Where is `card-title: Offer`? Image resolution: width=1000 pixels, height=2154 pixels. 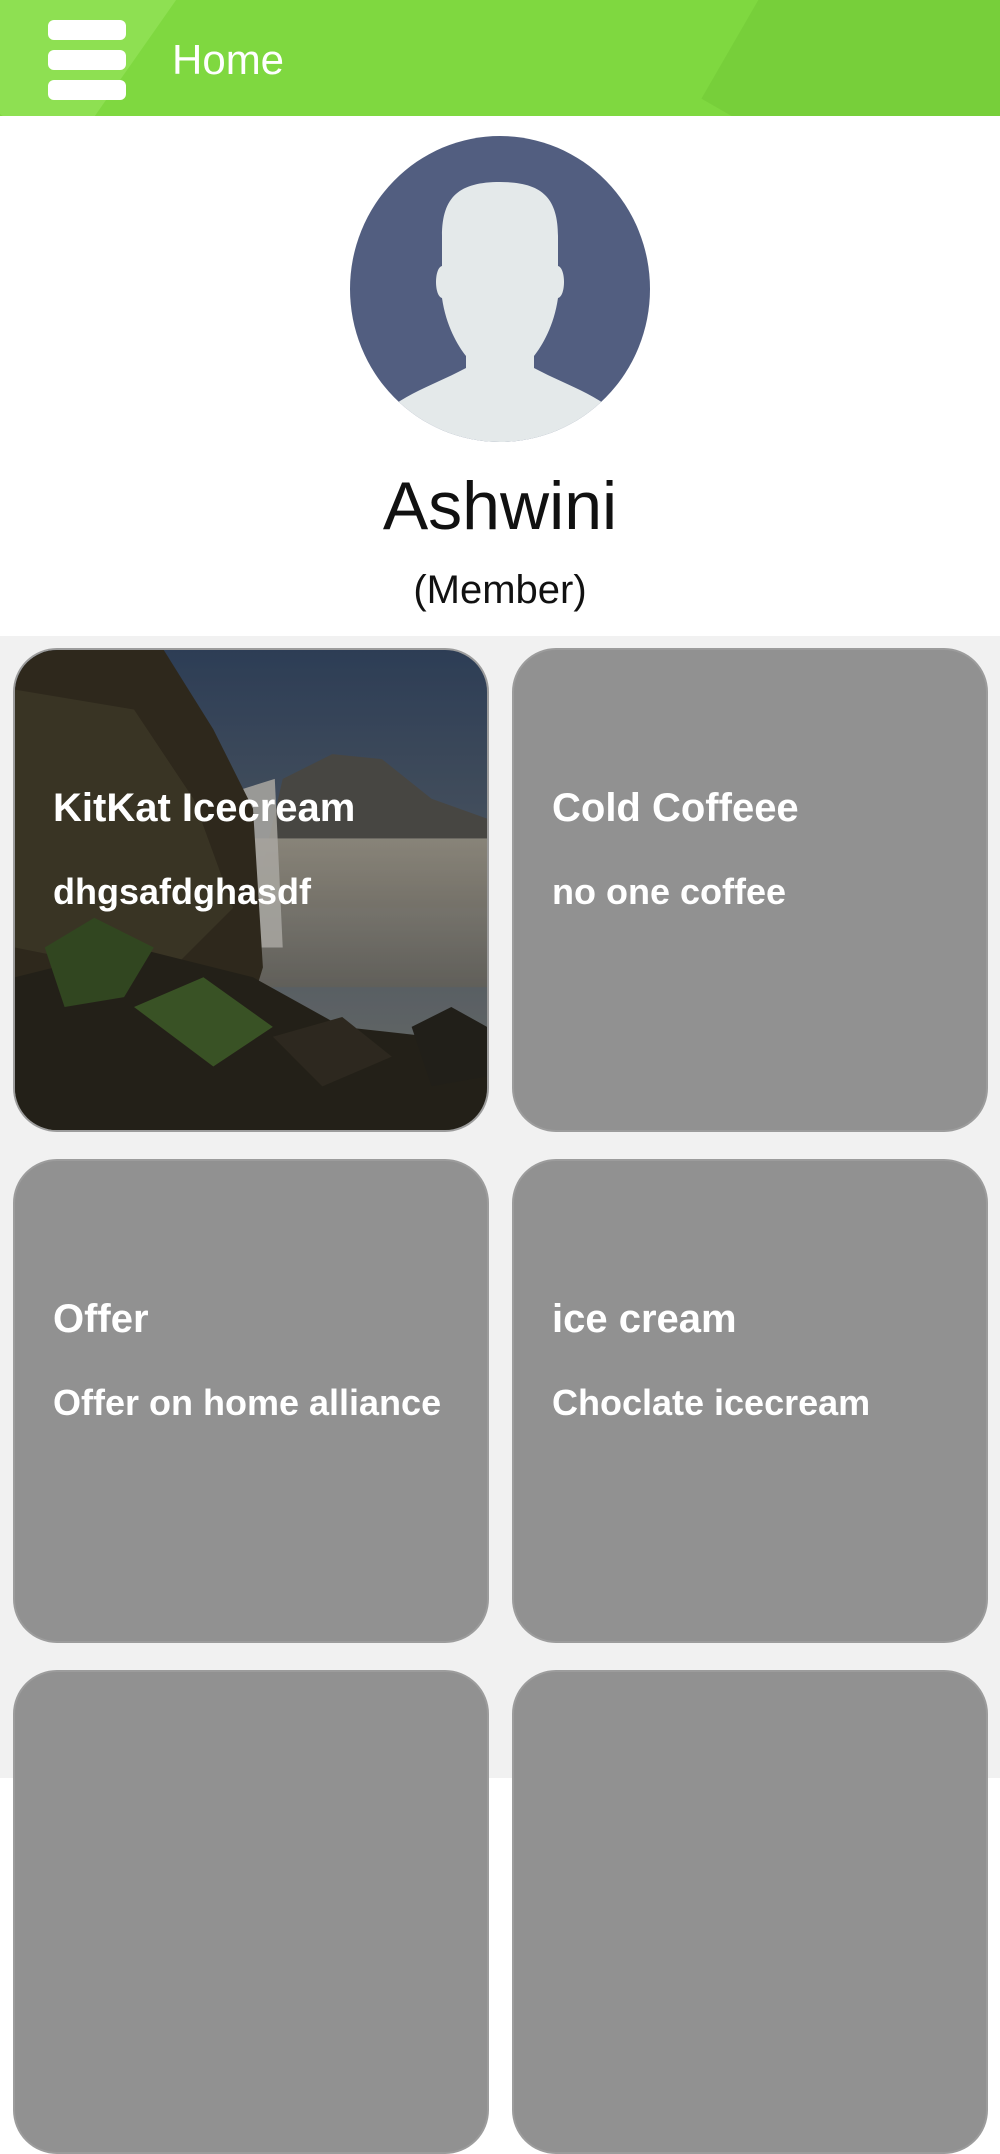
card-title: Offer is located at coordinates (101, 1319).